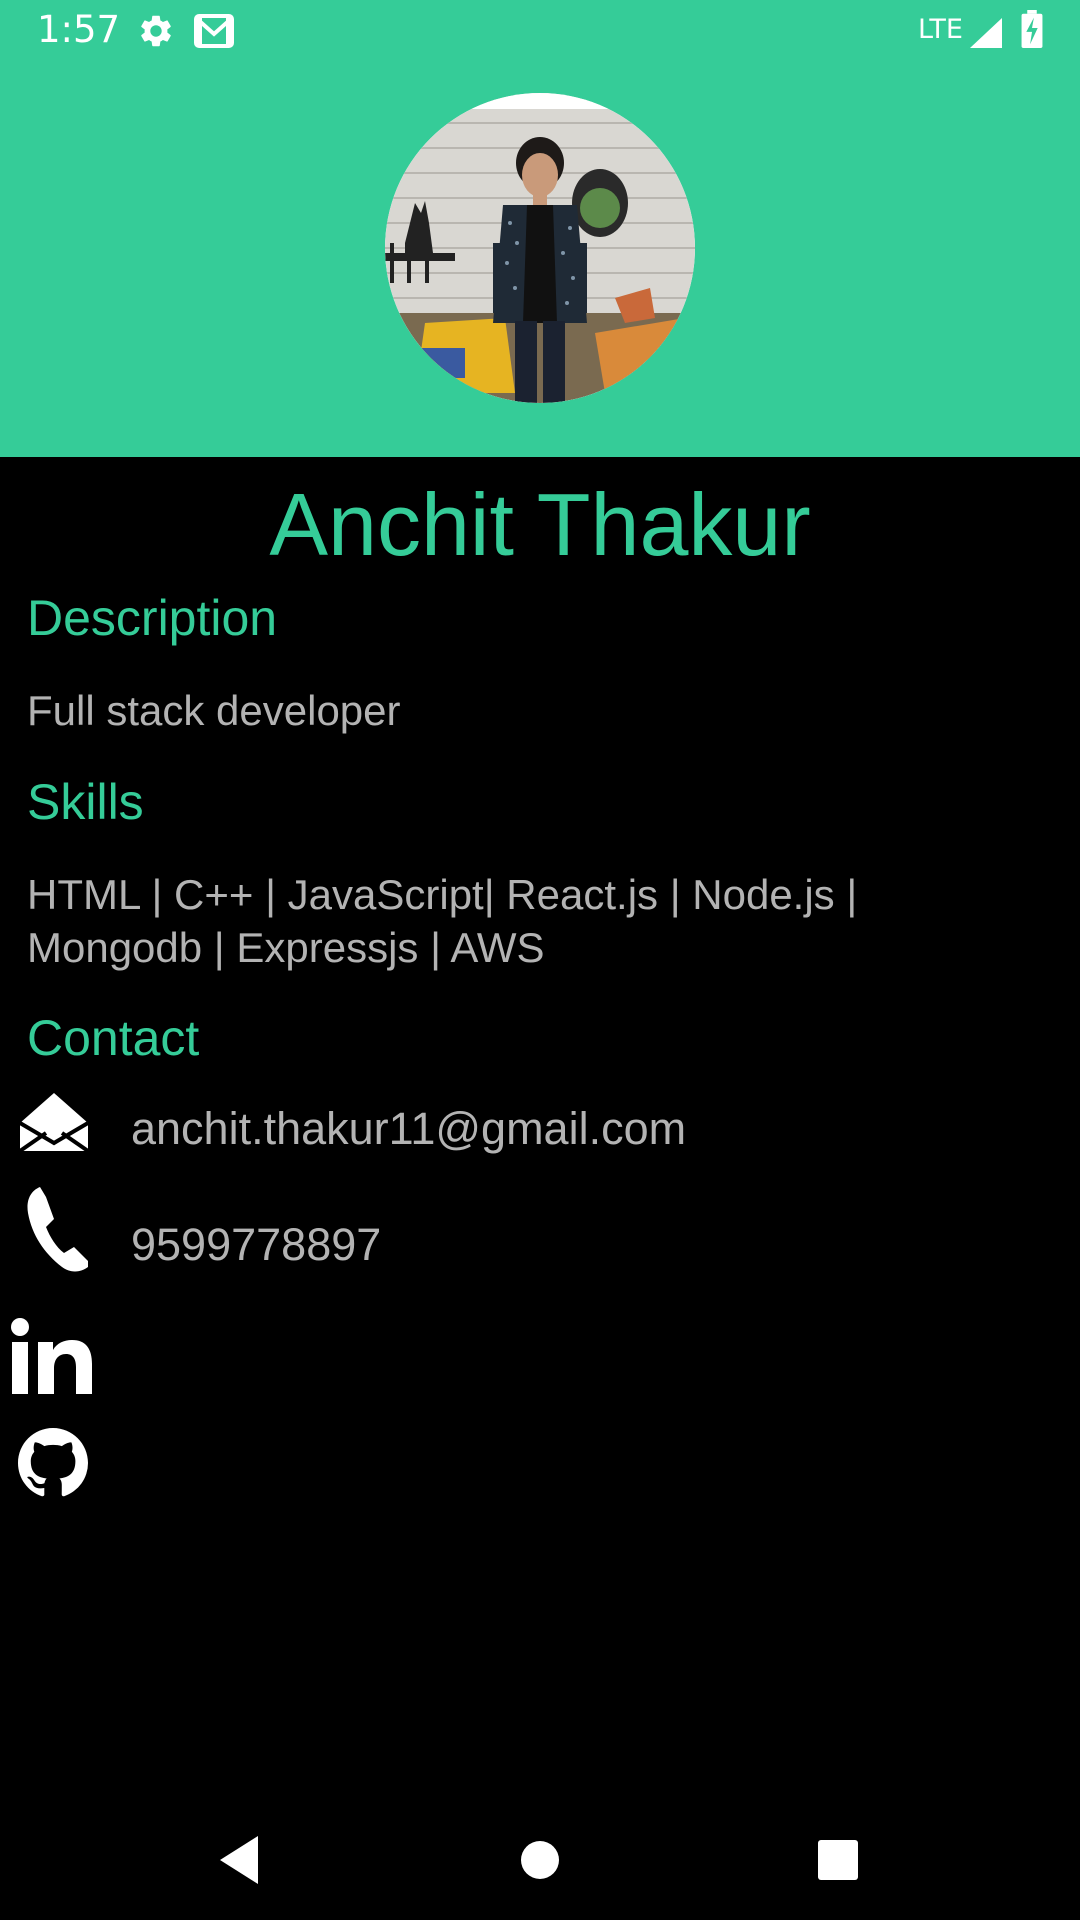 This screenshot has height=1920, width=1080. What do you see at coordinates (214, 31) in the screenshot?
I see `gmail-icon` at bounding box center [214, 31].